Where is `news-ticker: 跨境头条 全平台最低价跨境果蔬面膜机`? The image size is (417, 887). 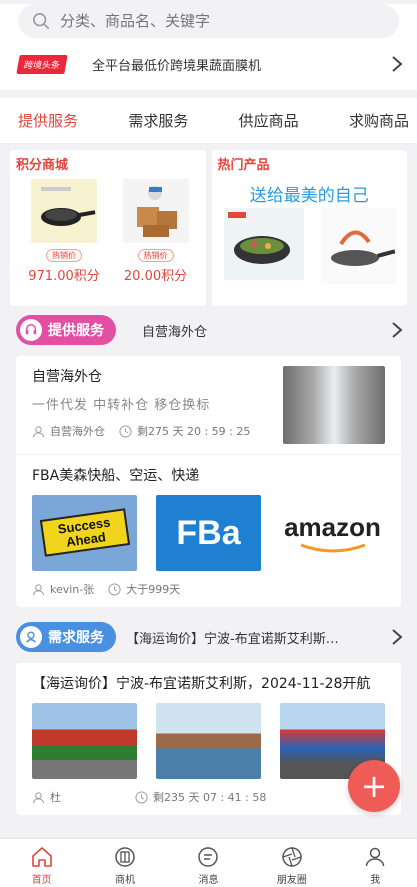 news-ticker: 跨境头条 全平台最低价跨境果蔬面膜机 is located at coordinates (208, 64).